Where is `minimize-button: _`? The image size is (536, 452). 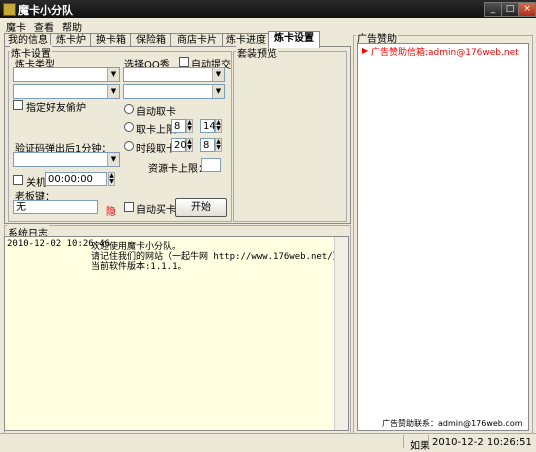
minimize-button: _ is located at coordinates (493, 9).